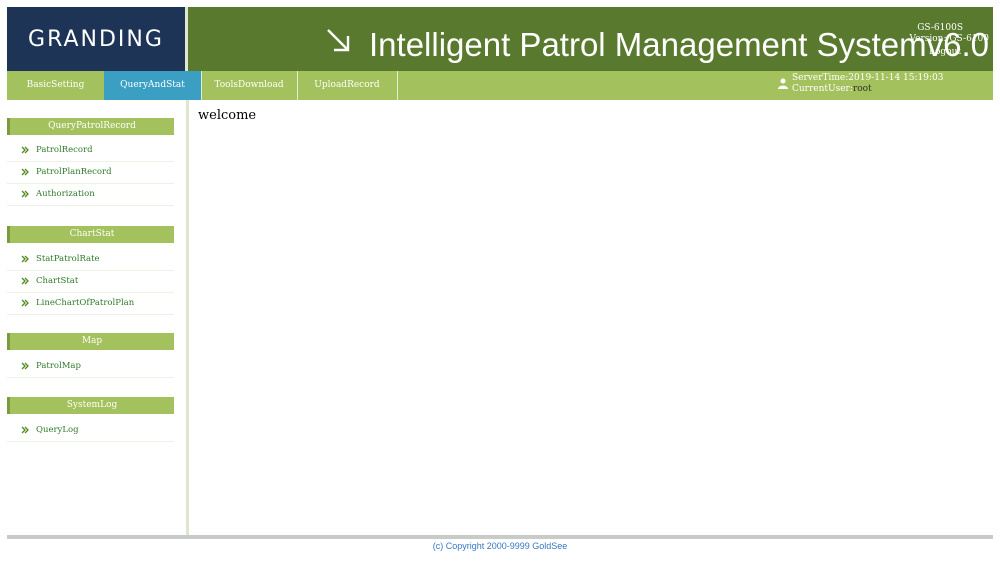 The width and height of the screenshot is (1000, 565). I want to click on footer-divider, so click(500, 537).